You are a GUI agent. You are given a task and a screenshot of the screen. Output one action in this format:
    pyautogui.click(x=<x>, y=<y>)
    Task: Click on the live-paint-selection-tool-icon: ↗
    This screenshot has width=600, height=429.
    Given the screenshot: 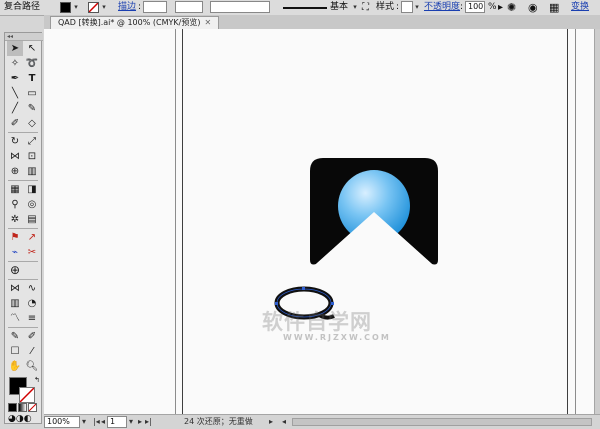 What is the action you would take?
    pyautogui.click(x=32, y=237)
    